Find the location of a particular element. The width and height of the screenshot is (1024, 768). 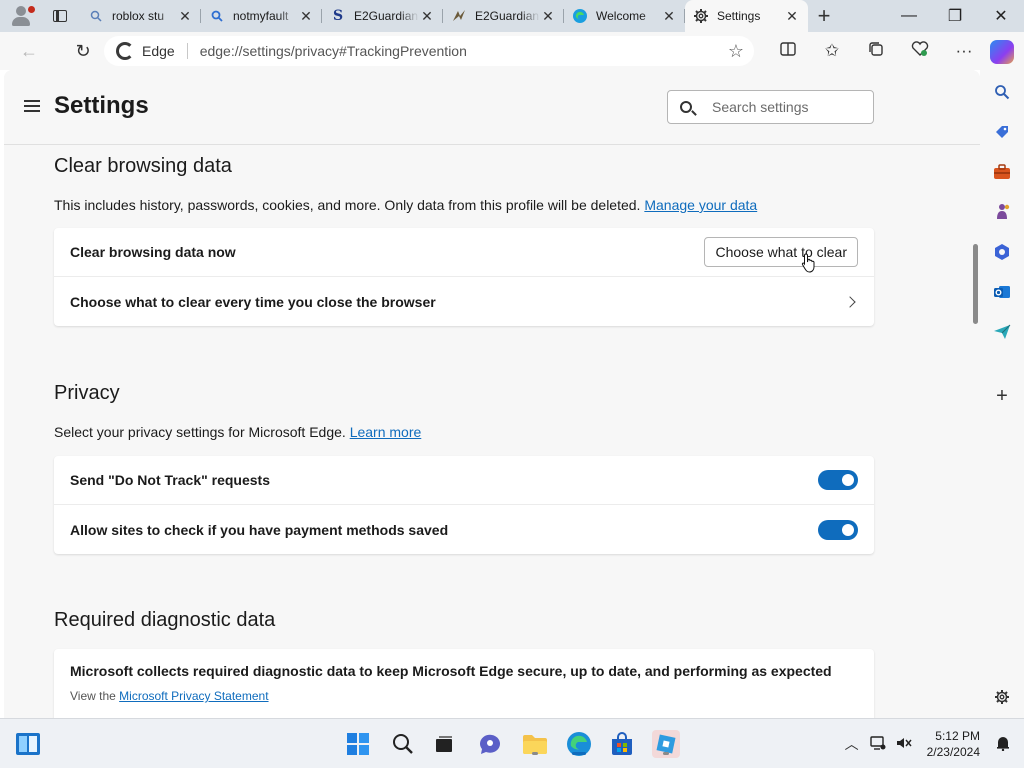

diagnostic-sub-text: View the Microsoft Privacy Statement is located at coordinates (169, 696).